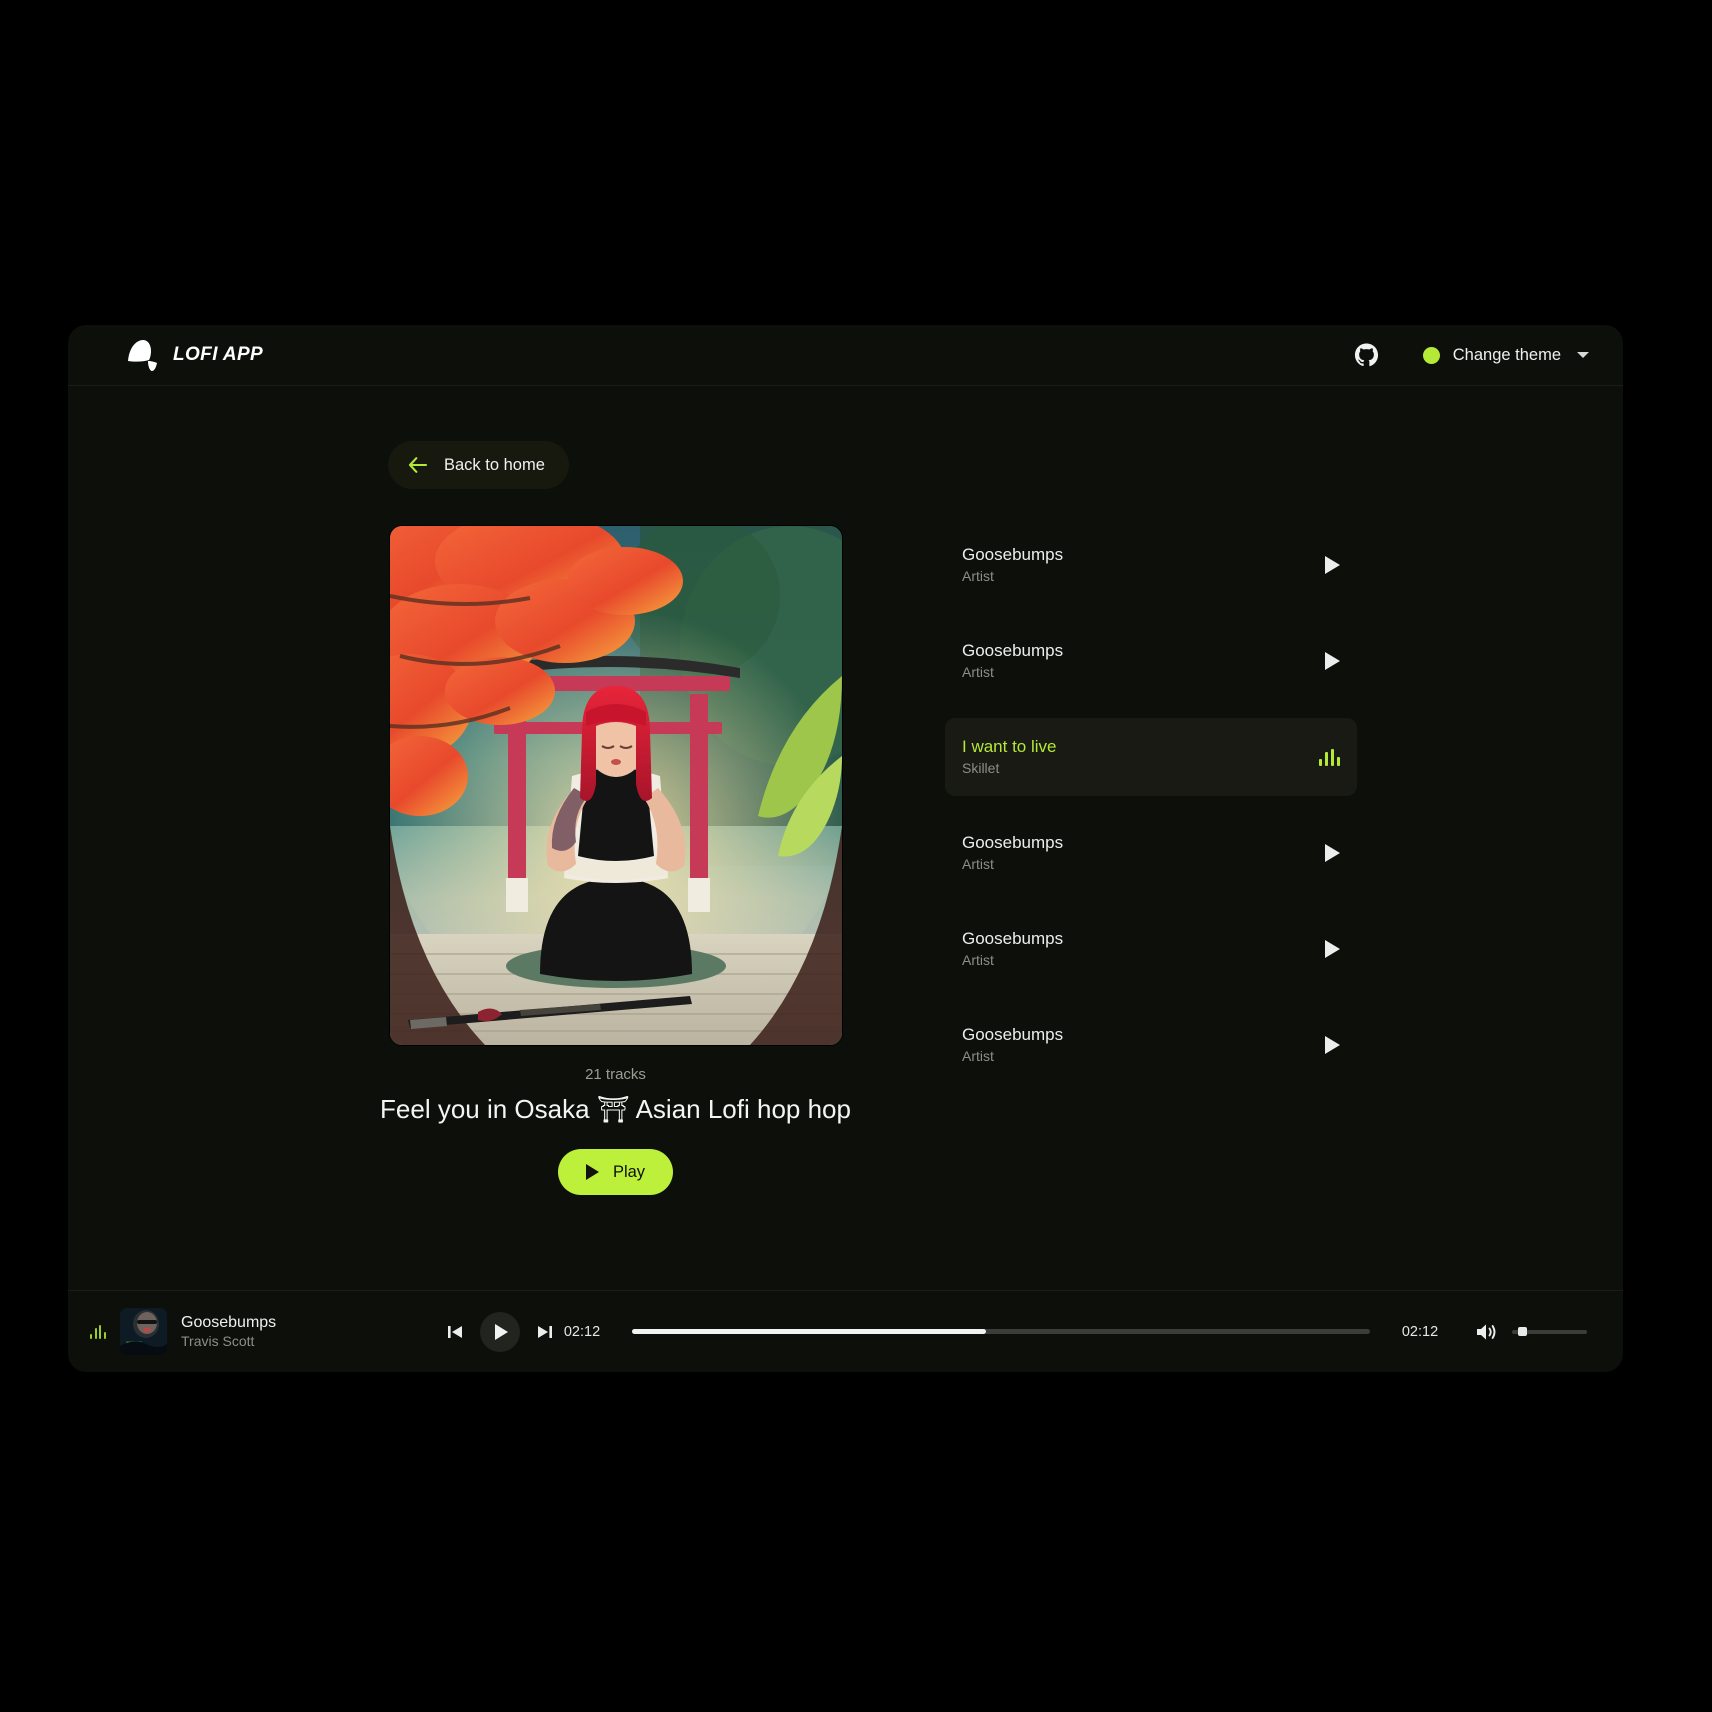 This screenshot has width=1712, height=1712. Describe the element at coordinates (615, 785) in the screenshot. I see `album-cover-art` at that location.